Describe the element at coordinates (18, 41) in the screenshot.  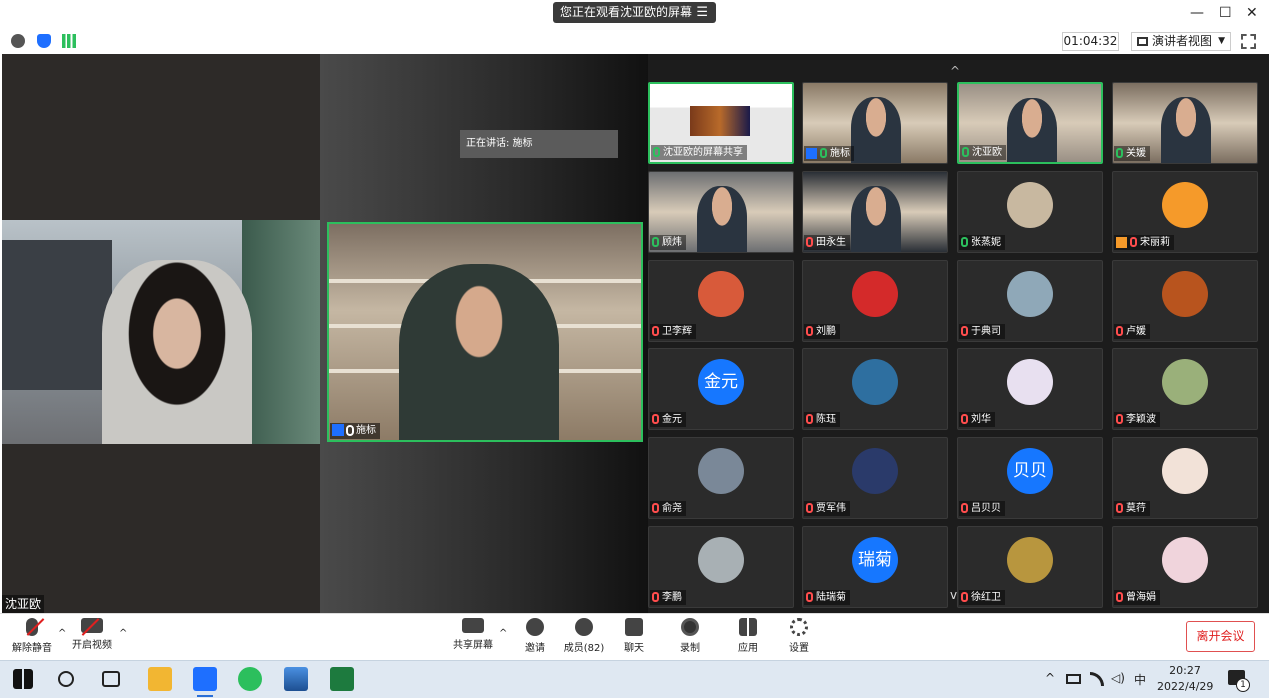
I see `info-icon` at that location.